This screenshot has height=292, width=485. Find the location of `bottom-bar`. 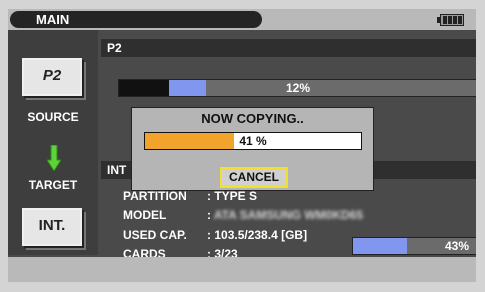

bottom-bar is located at coordinates (242, 269).